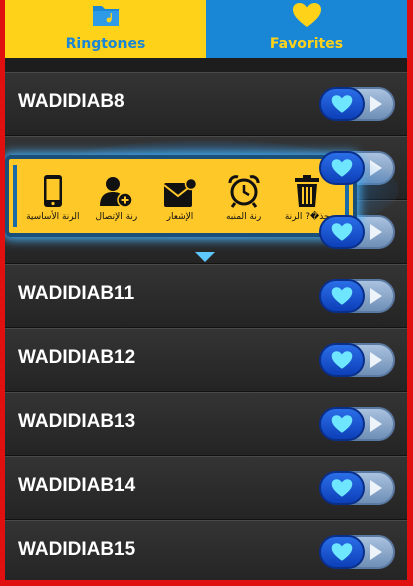  I want to click on set-default-ringtone-label: الرنة الأساسية, so click(53, 217).